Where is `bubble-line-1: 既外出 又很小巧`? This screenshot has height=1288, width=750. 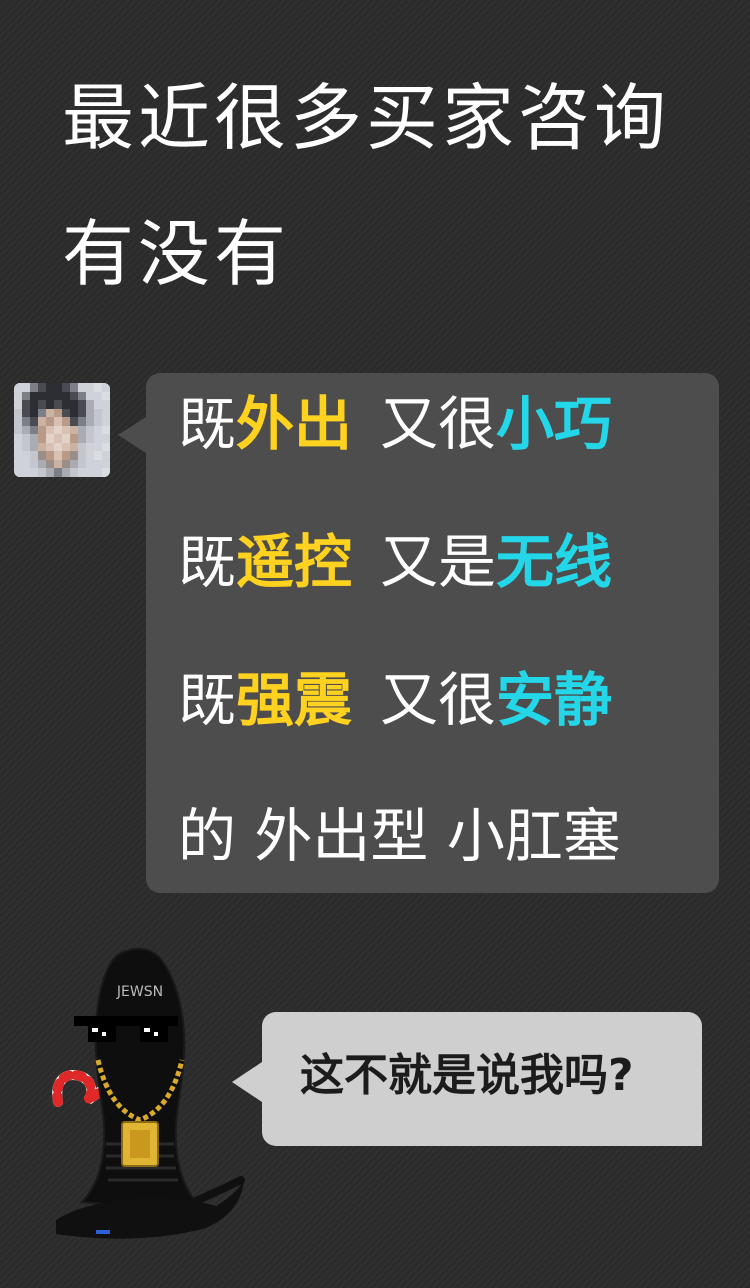 bubble-line-1: 既外出 又很小巧 is located at coordinates (395, 424).